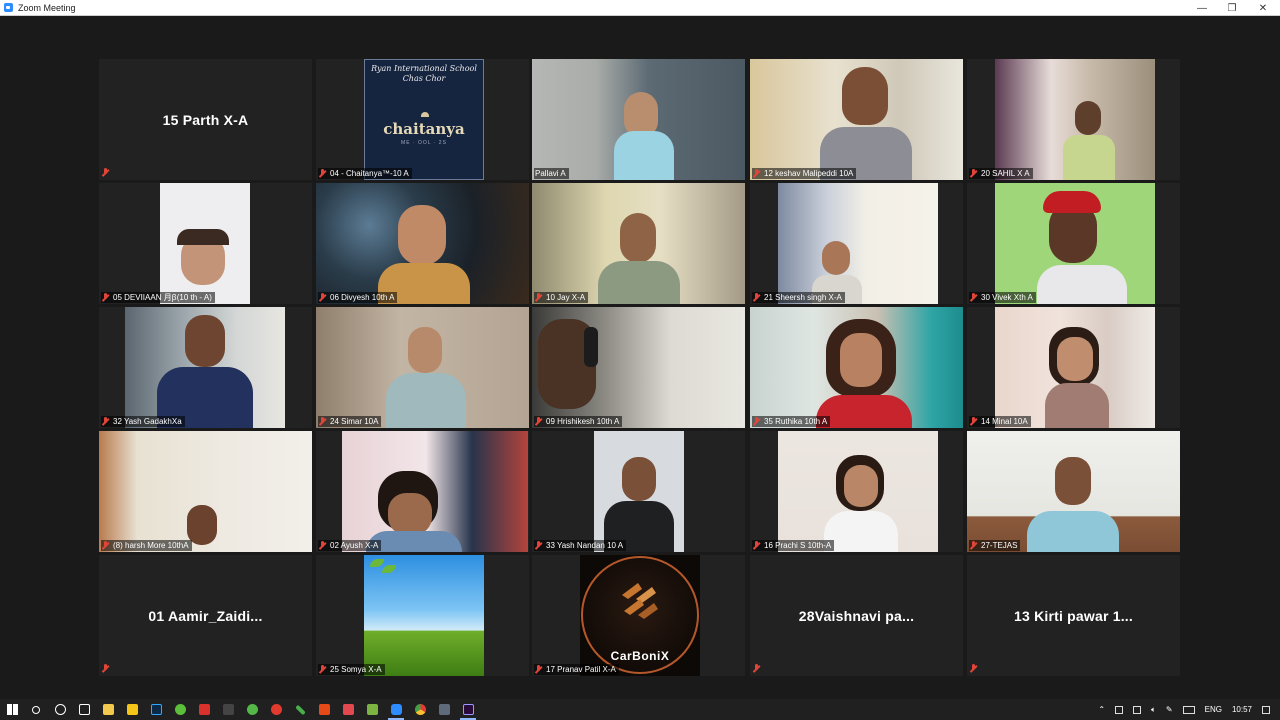 This screenshot has height=720, width=1280. Describe the element at coordinates (180, 709) in the screenshot. I see `cleaner-icon` at that location.